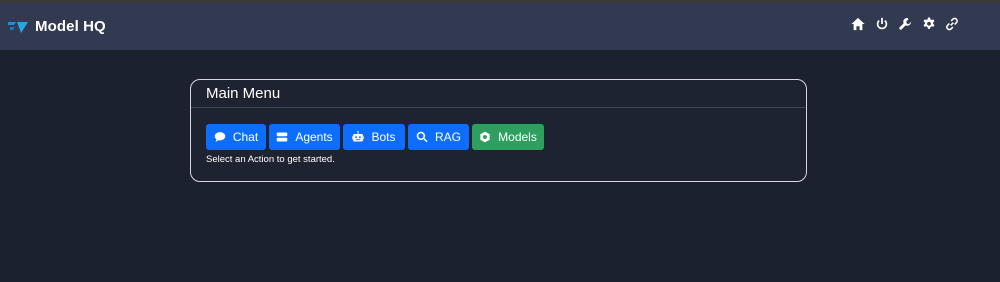 The height and width of the screenshot is (282, 1000). What do you see at coordinates (498, 94) in the screenshot?
I see `card-header: Main Menu` at bounding box center [498, 94].